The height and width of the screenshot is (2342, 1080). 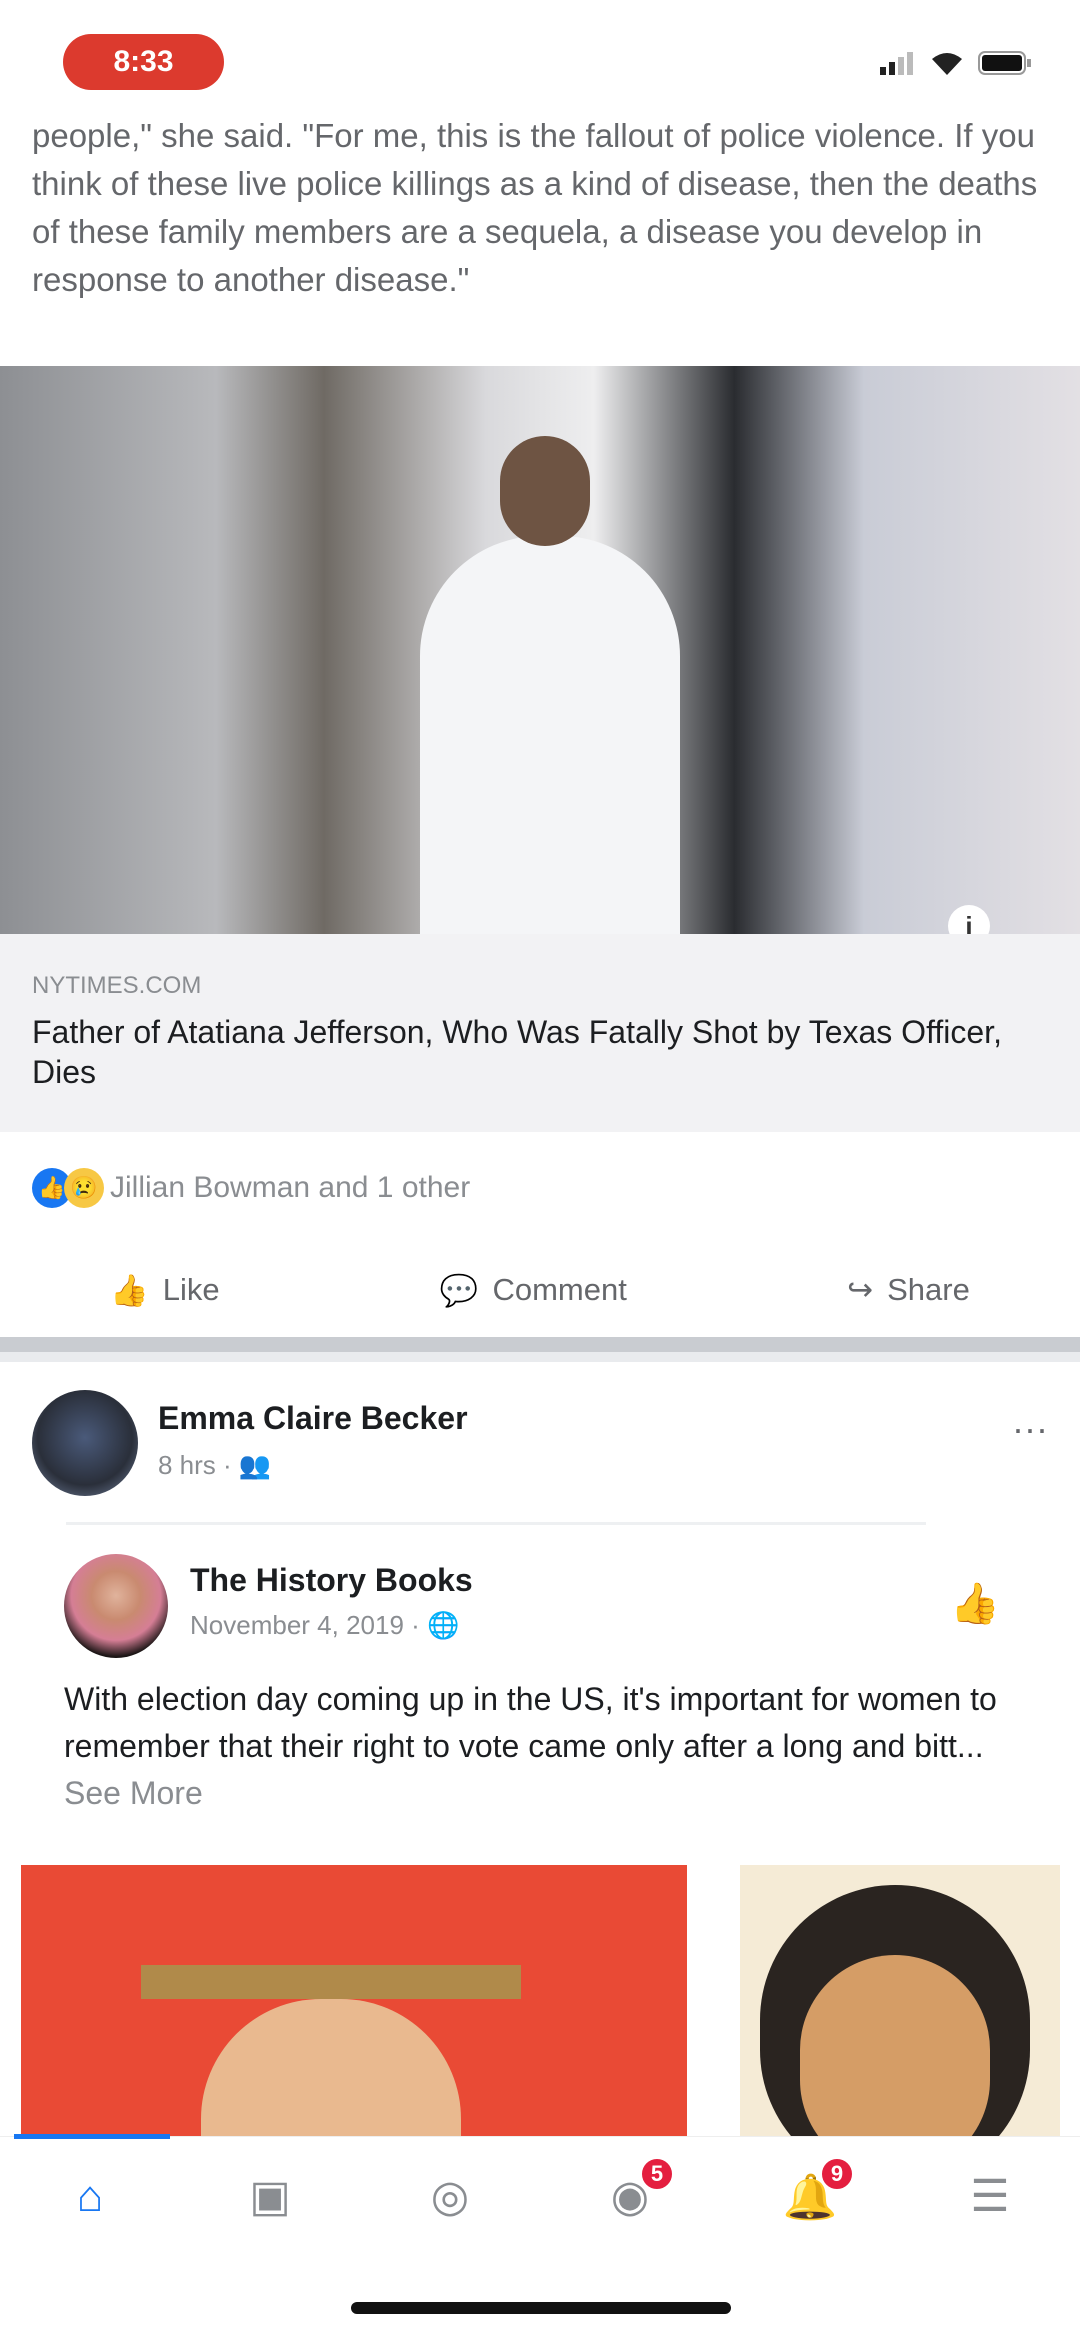 I want to click on thumbs-up-icon: 👍, so click(x=129, y=1290).